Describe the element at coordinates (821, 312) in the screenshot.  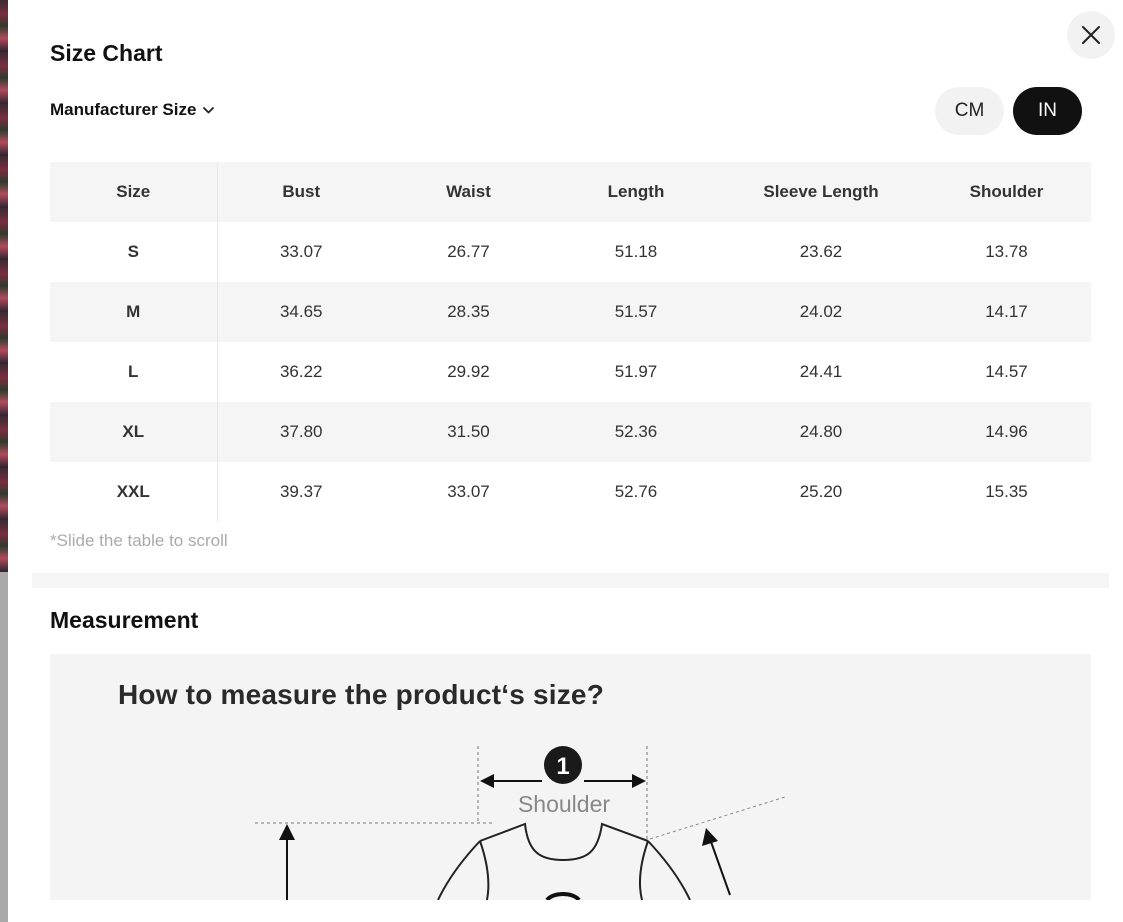
I see `table-cell: 24.02` at that location.